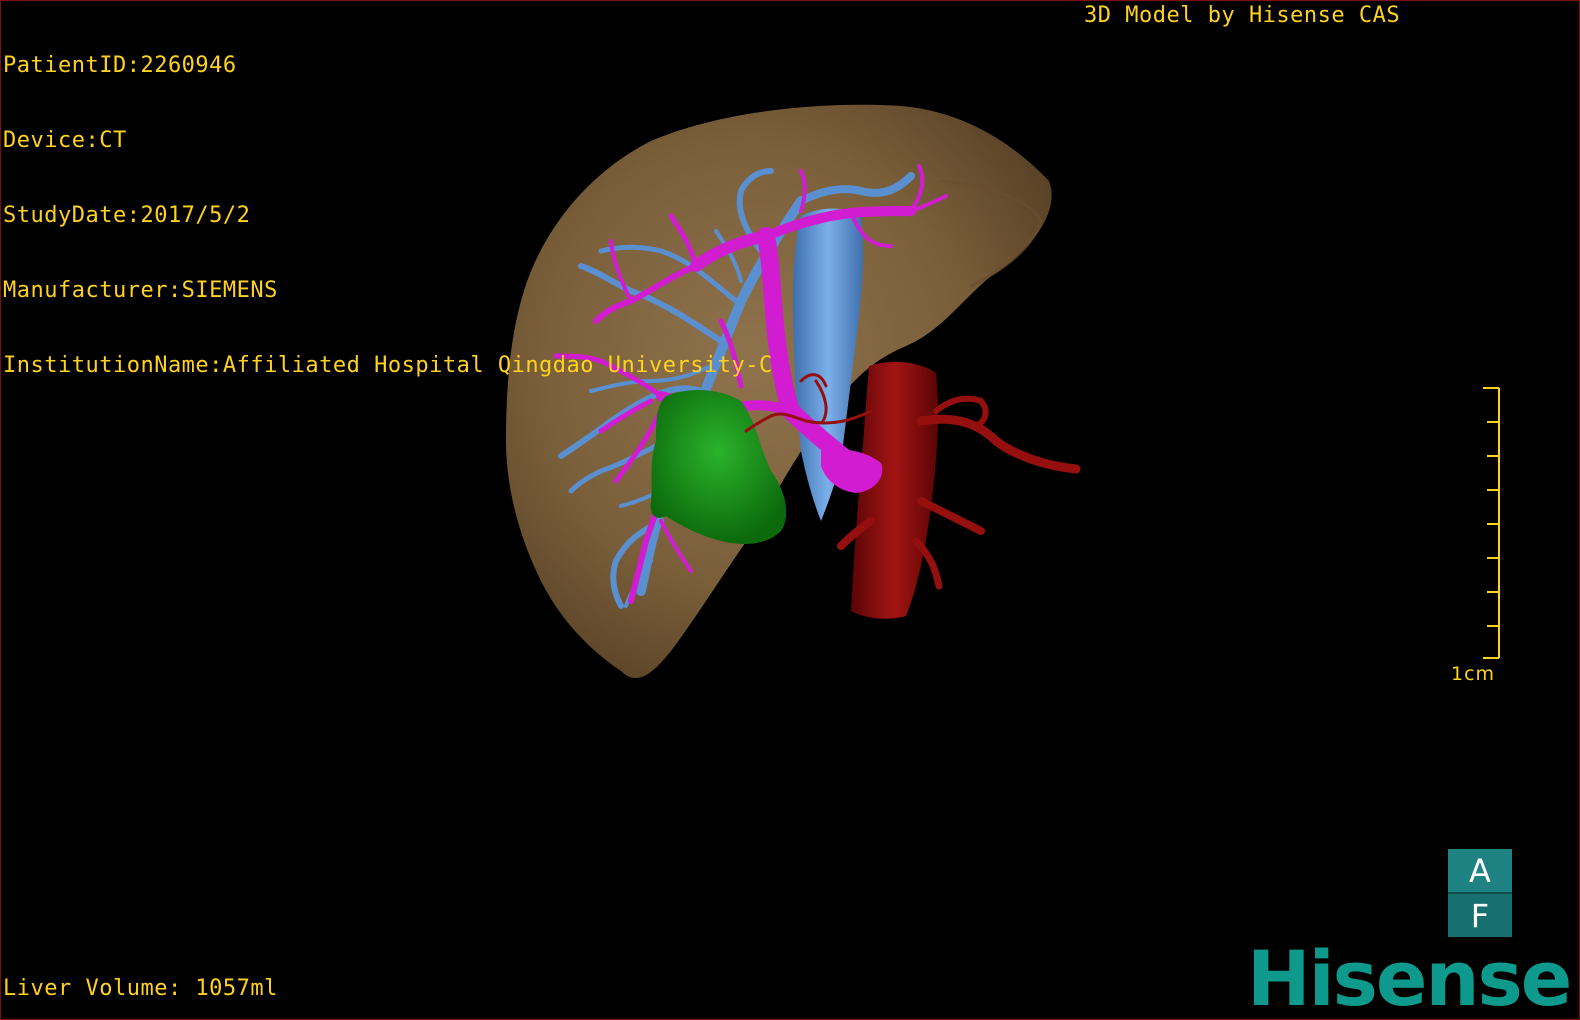 Image resolution: width=1580 pixels, height=1020 pixels. What do you see at coordinates (140, 988) in the screenshot?
I see `liver-volume-text: Liver Volume: 1057ml` at bounding box center [140, 988].